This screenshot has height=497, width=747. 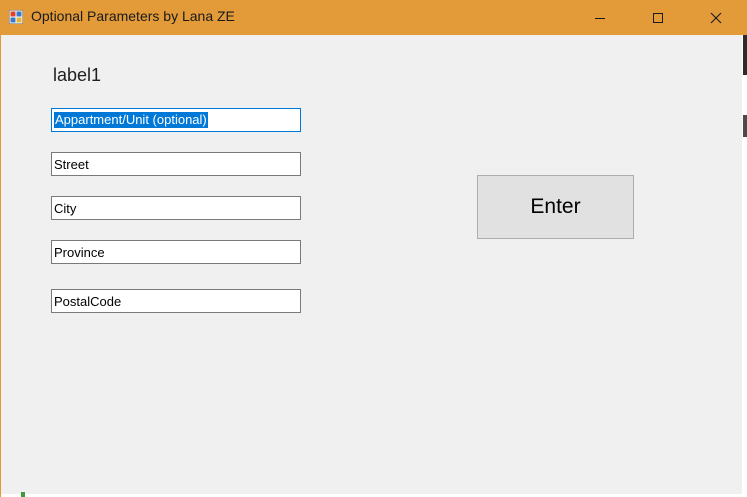 What do you see at coordinates (131, 120) in the screenshot?
I see `apartment-input-text: Appartment/Unit (optional)` at bounding box center [131, 120].